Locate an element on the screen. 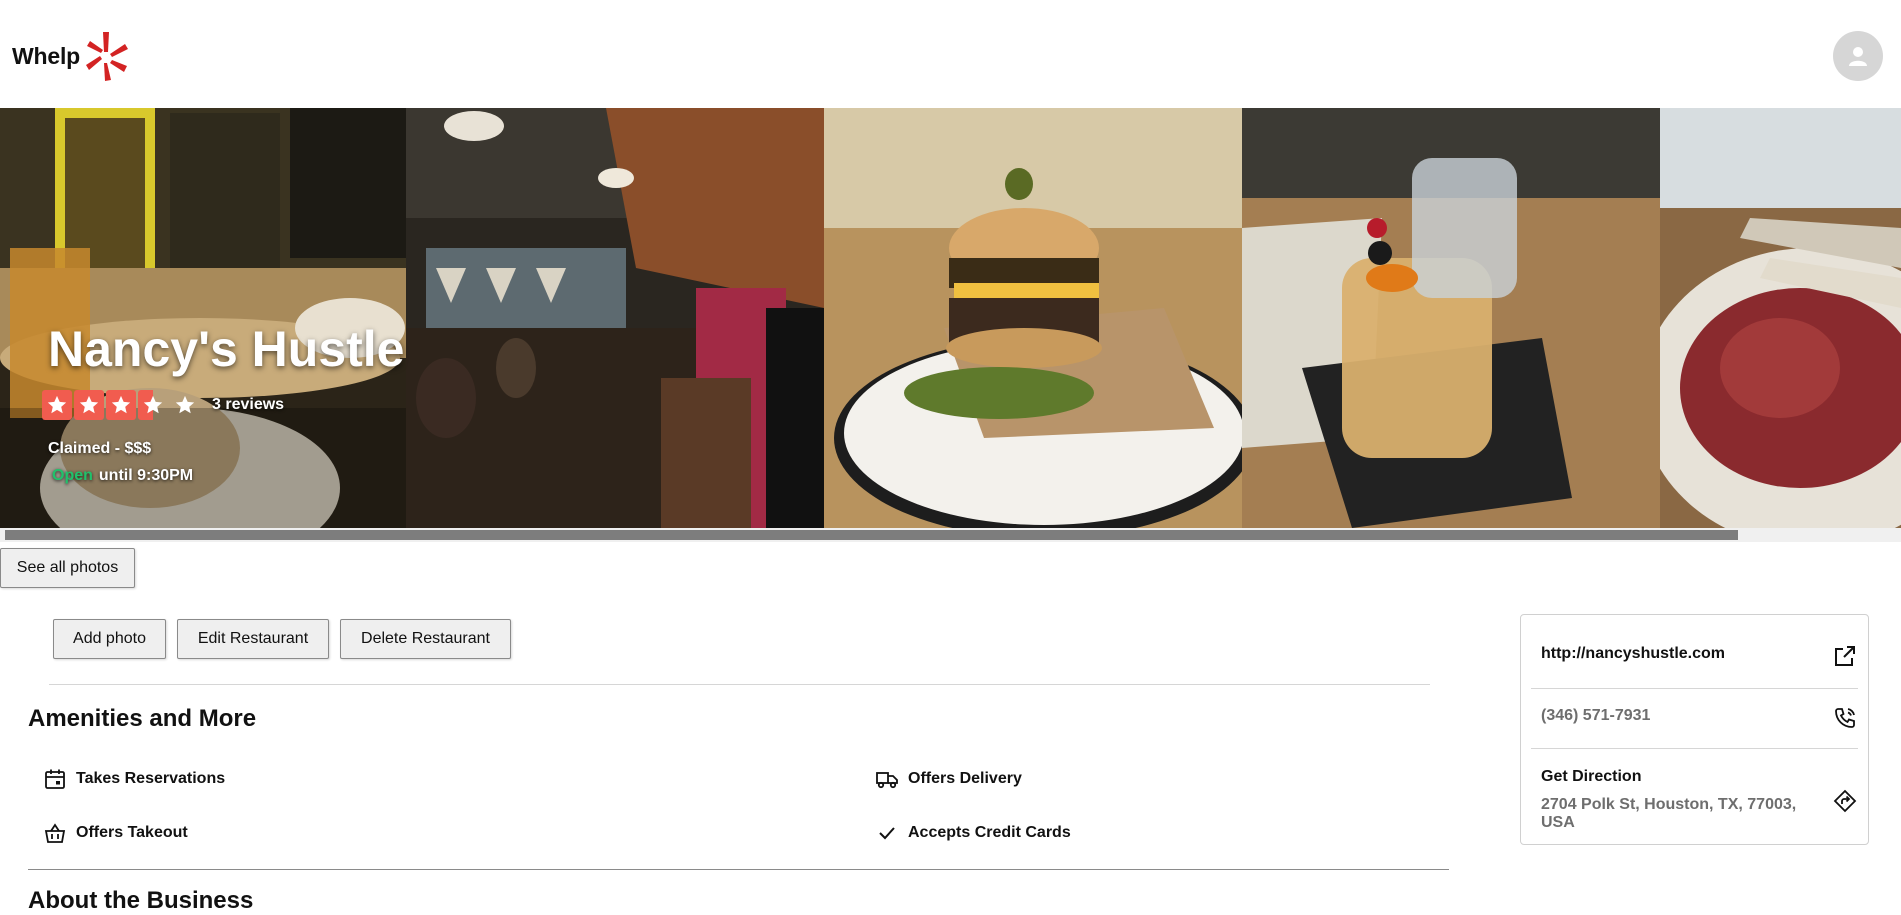 The image size is (1901, 915). scrollbar-thumb is located at coordinates (871, 535).